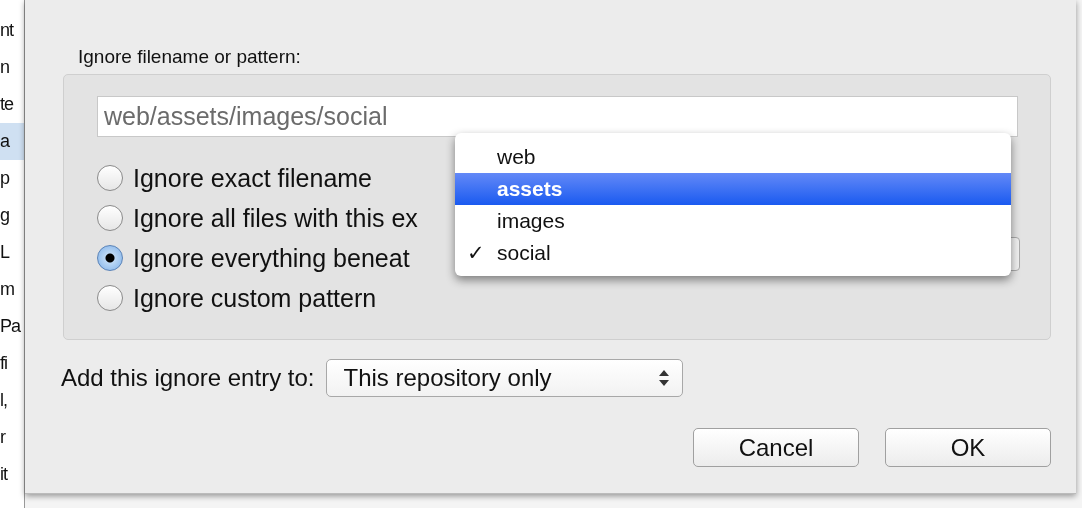 This screenshot has height=508, width=1082. Describe the element at coordinates (733, 221) in the screenshot. I see `menu-item: images` at that location.